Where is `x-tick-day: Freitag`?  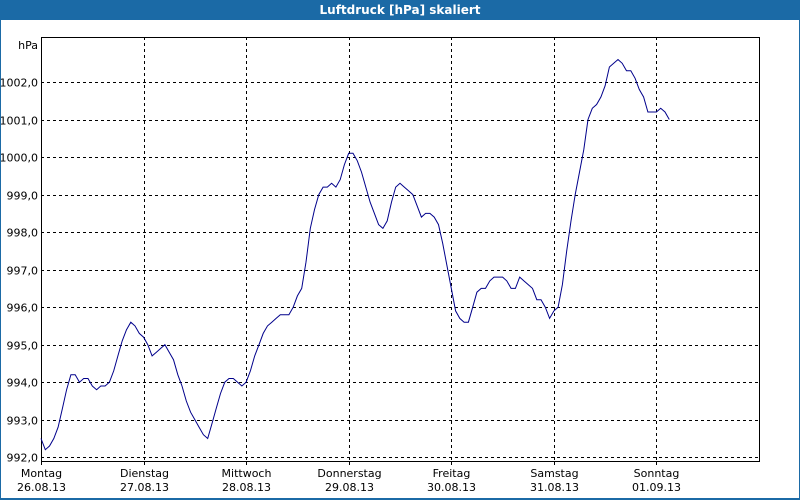
x-tick-day: Freitag is located at coordinates (452, 473).